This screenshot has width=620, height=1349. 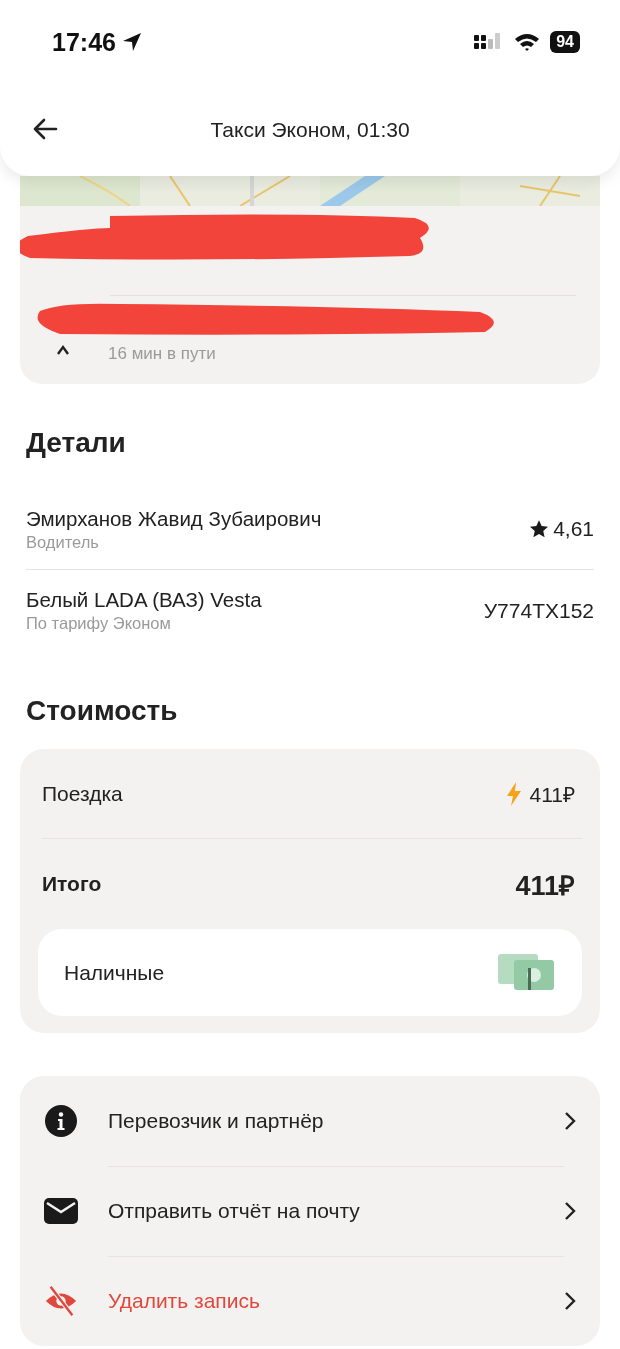 I want to click on screen-title: Такси Эконом, 01:30, so click(x=310, y=130).